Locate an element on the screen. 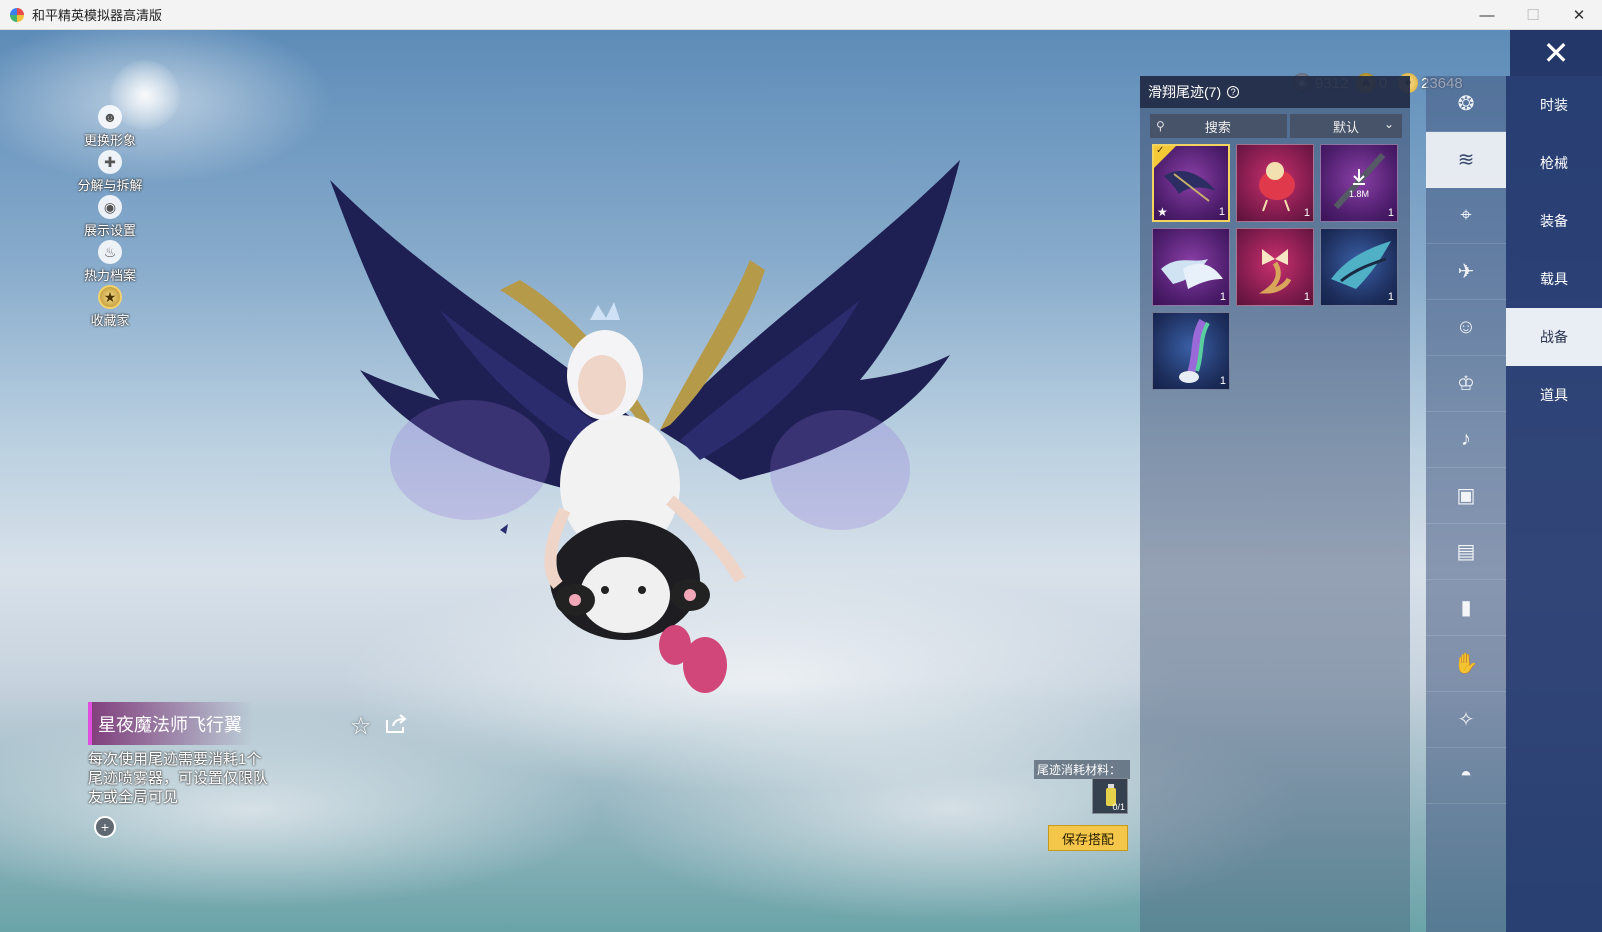 Image resolution: width=1602 pixels, height=932 pixels. category-icon-column: ❂ ≋ ⌖ ✈ ☺ ♔ ♪ ▣ ▤ ▮ ✋ ✧ ◓ is located at coordinates (1466, 504).